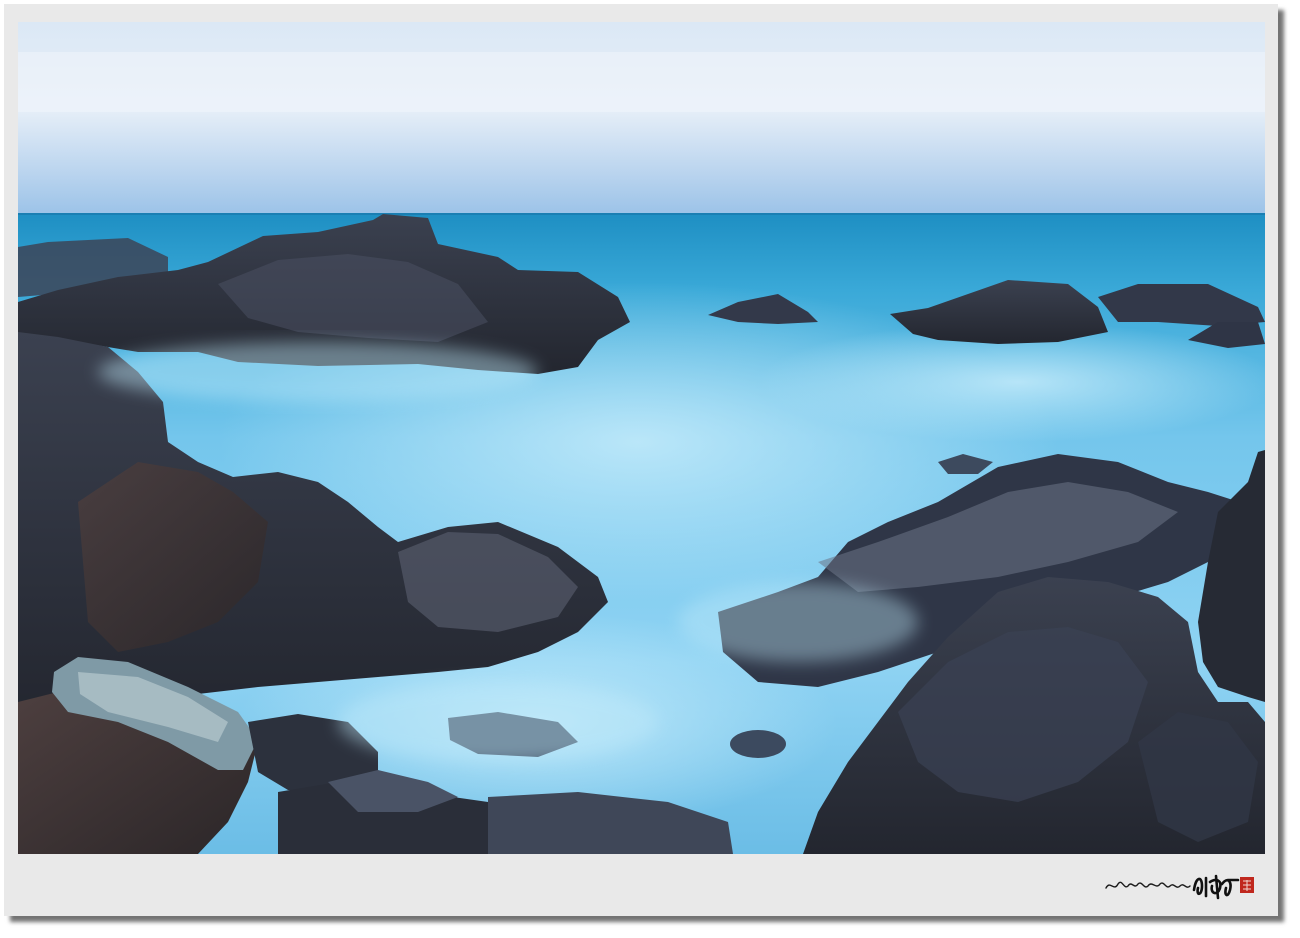 This screenshot has width=1300, height=938. I want to click on cloud-band, so click(641, 82).